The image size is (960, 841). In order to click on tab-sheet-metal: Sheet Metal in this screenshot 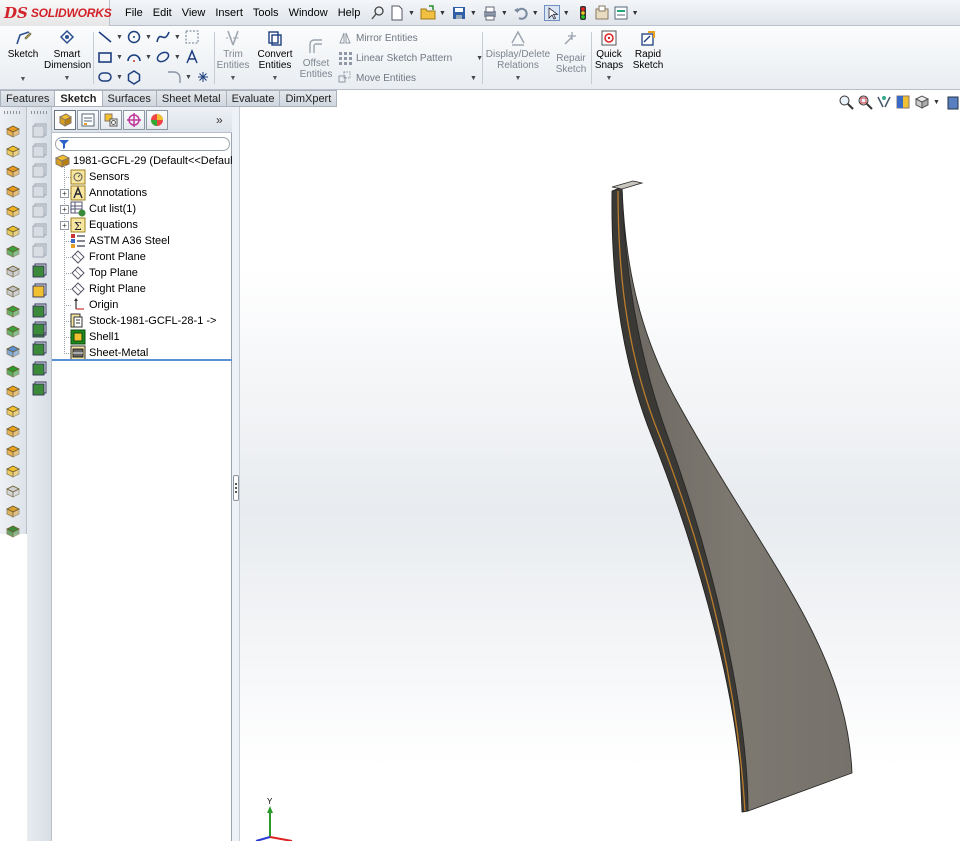, I will do `click(191, 98)`.